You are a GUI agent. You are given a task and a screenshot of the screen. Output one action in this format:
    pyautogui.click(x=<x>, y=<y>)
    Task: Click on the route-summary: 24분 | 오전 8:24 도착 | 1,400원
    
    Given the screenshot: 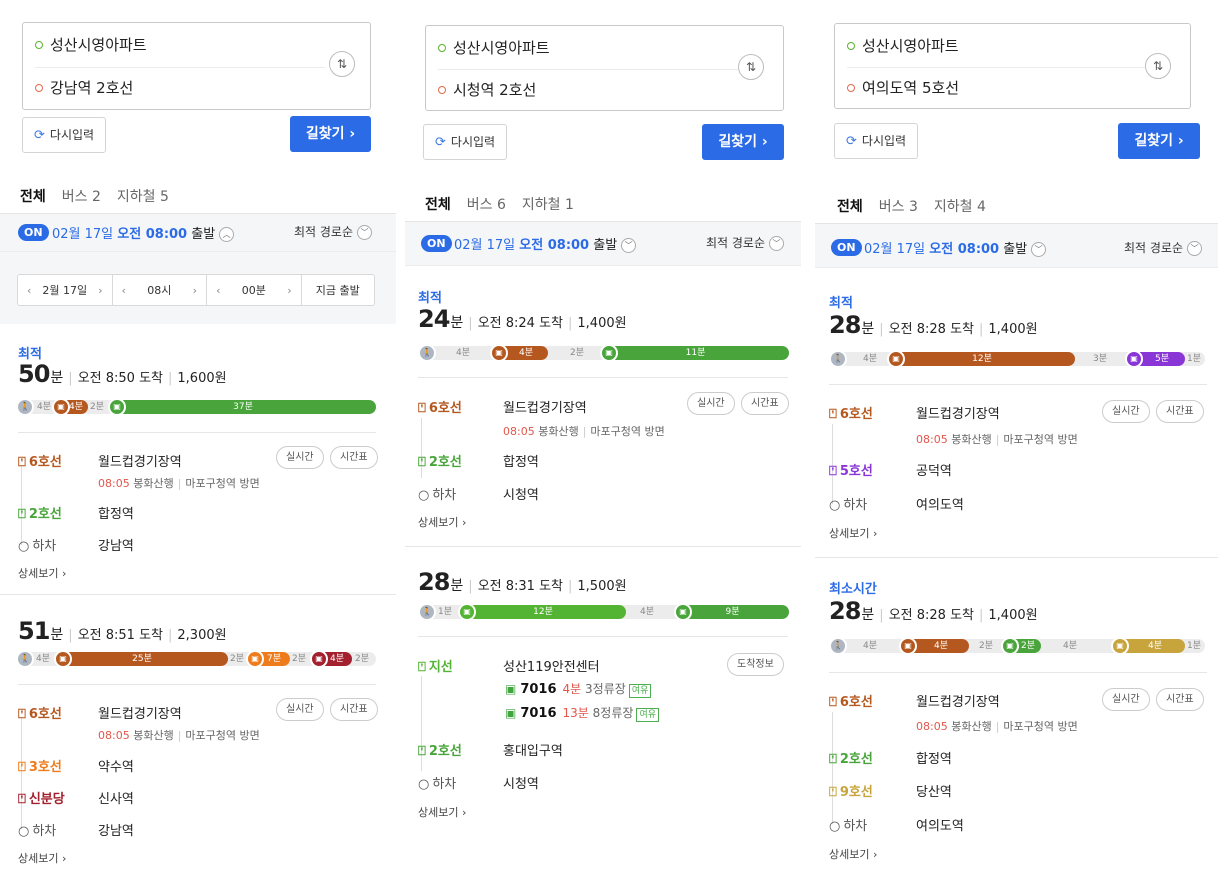 What is the action you would take?
    pyautogui.click(x=522, y=319)
    